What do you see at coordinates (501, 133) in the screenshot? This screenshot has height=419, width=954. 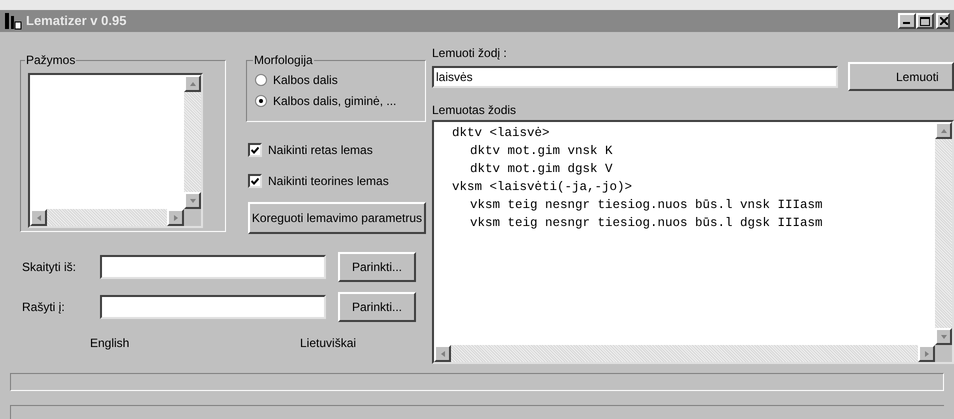 I see `output-line: dktv <laisvė>` at bounding box center [501, 133].